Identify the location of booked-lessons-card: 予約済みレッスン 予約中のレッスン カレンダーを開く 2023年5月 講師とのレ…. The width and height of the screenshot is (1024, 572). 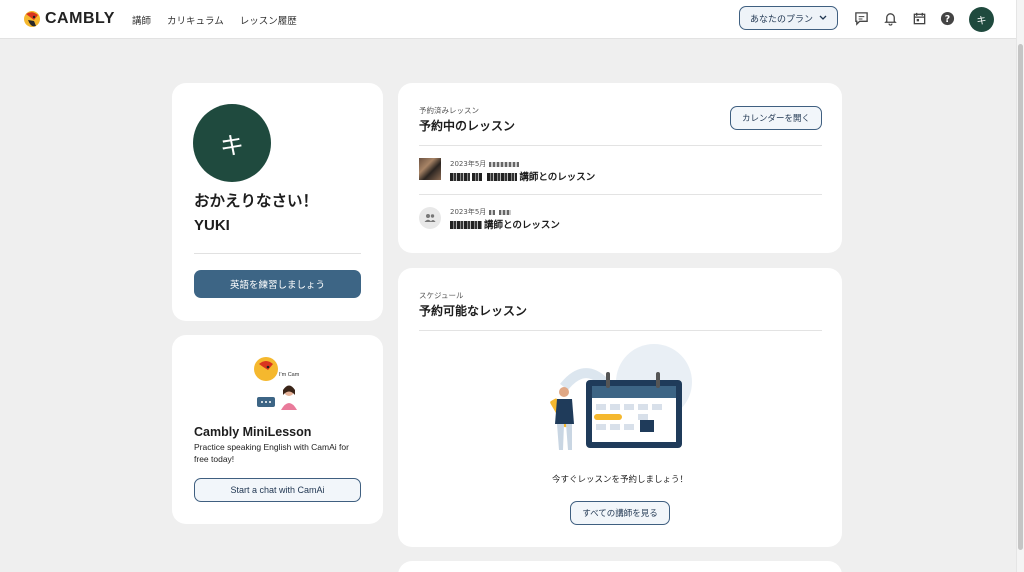
(620, 168).